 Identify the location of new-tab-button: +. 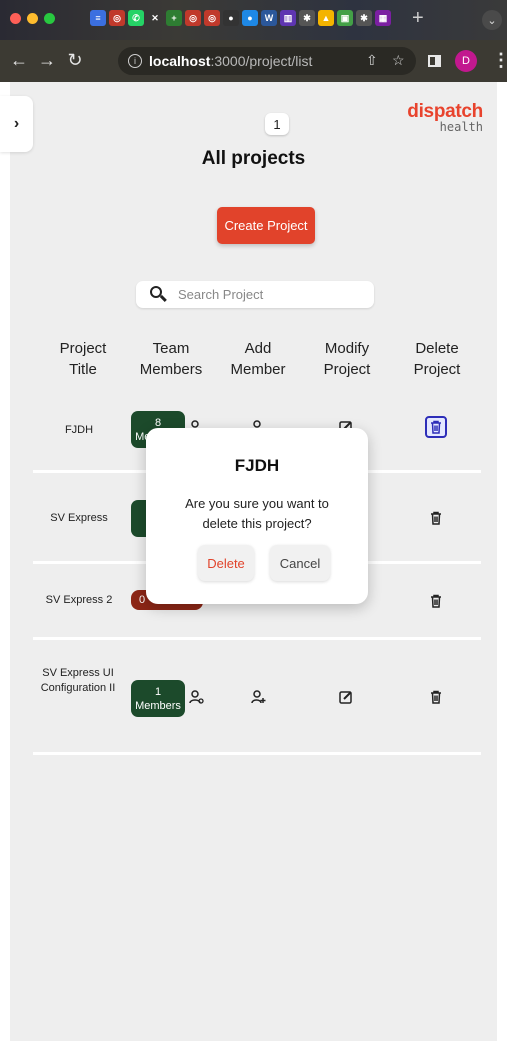
(418, 18).